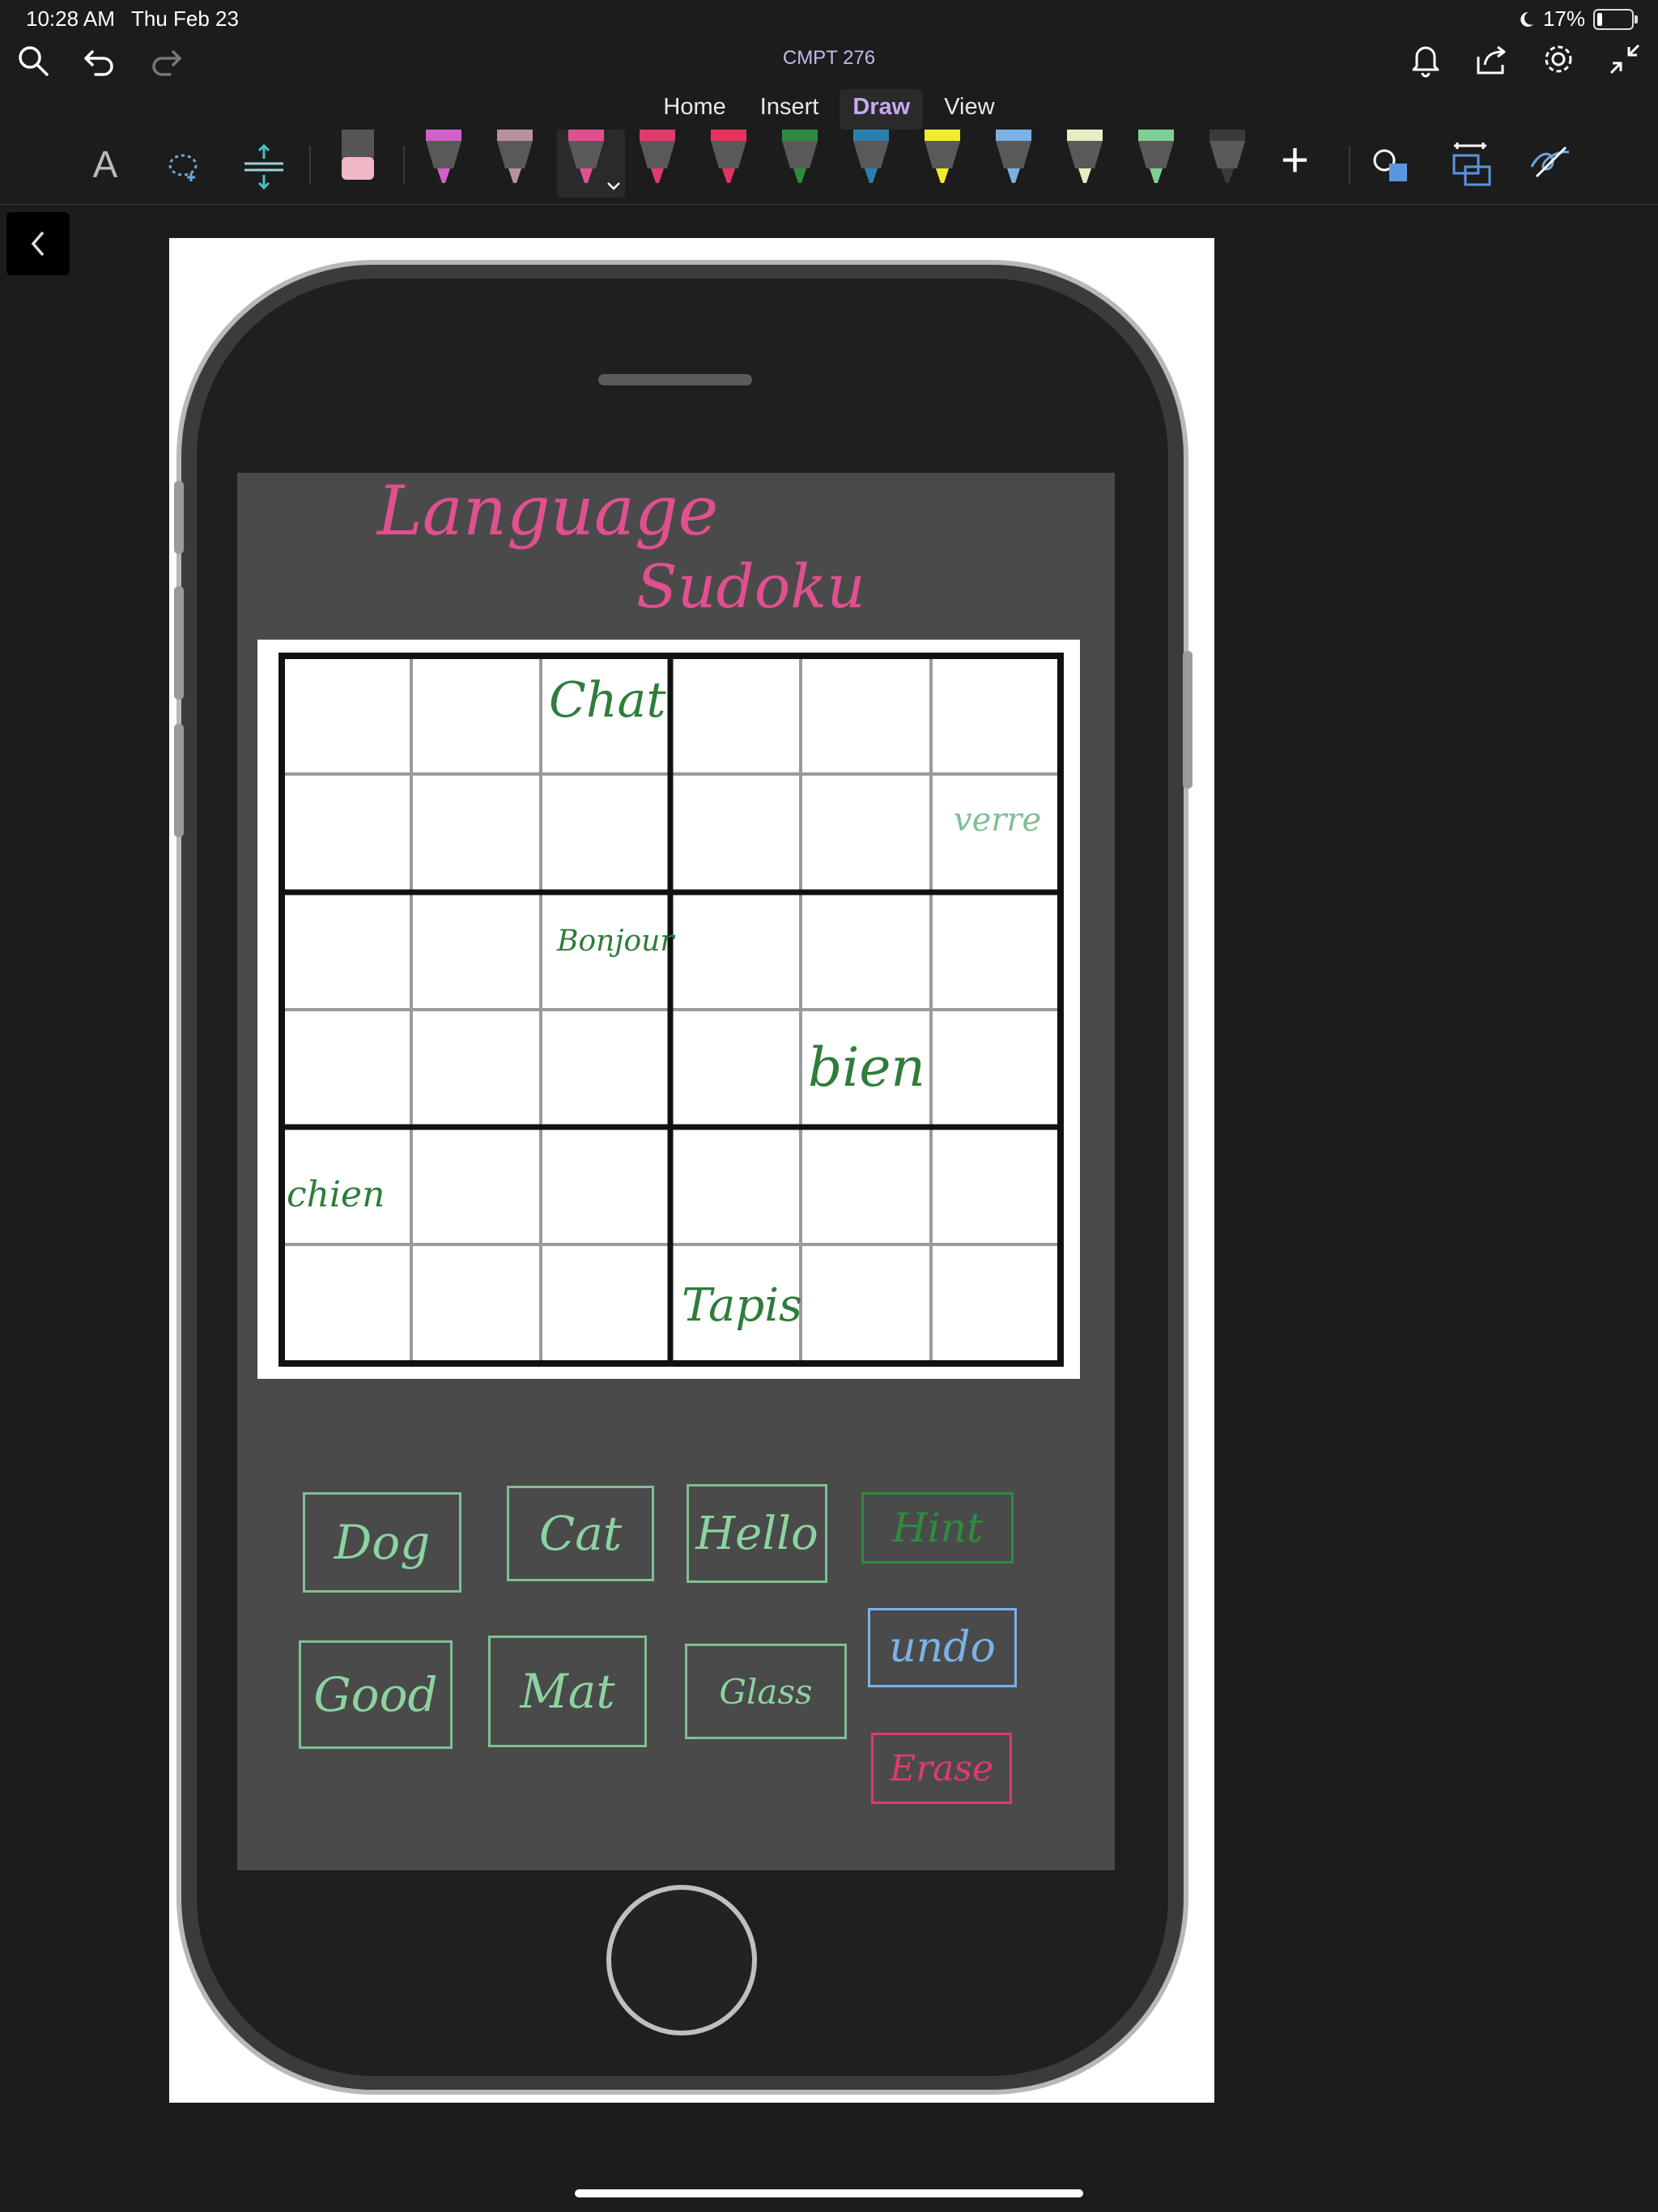 The width and height of the screenshot is (1658, 2212). I want to click on add-pen-button: +, so click(1295, 161).